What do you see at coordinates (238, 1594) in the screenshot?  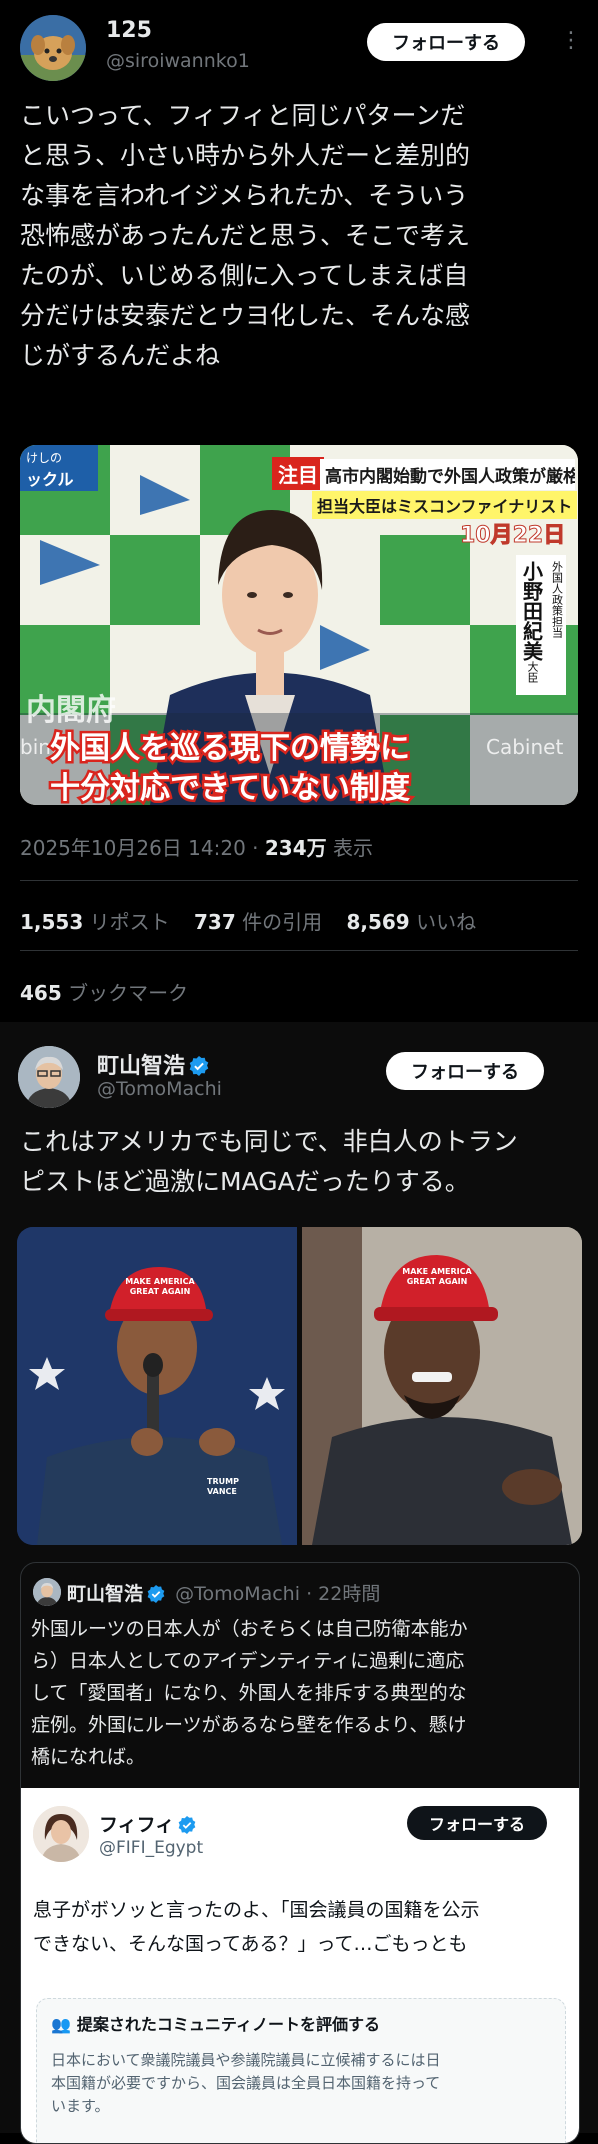 I see `quote-handle: @TomoMachi` at bounding box center [238, 1594].